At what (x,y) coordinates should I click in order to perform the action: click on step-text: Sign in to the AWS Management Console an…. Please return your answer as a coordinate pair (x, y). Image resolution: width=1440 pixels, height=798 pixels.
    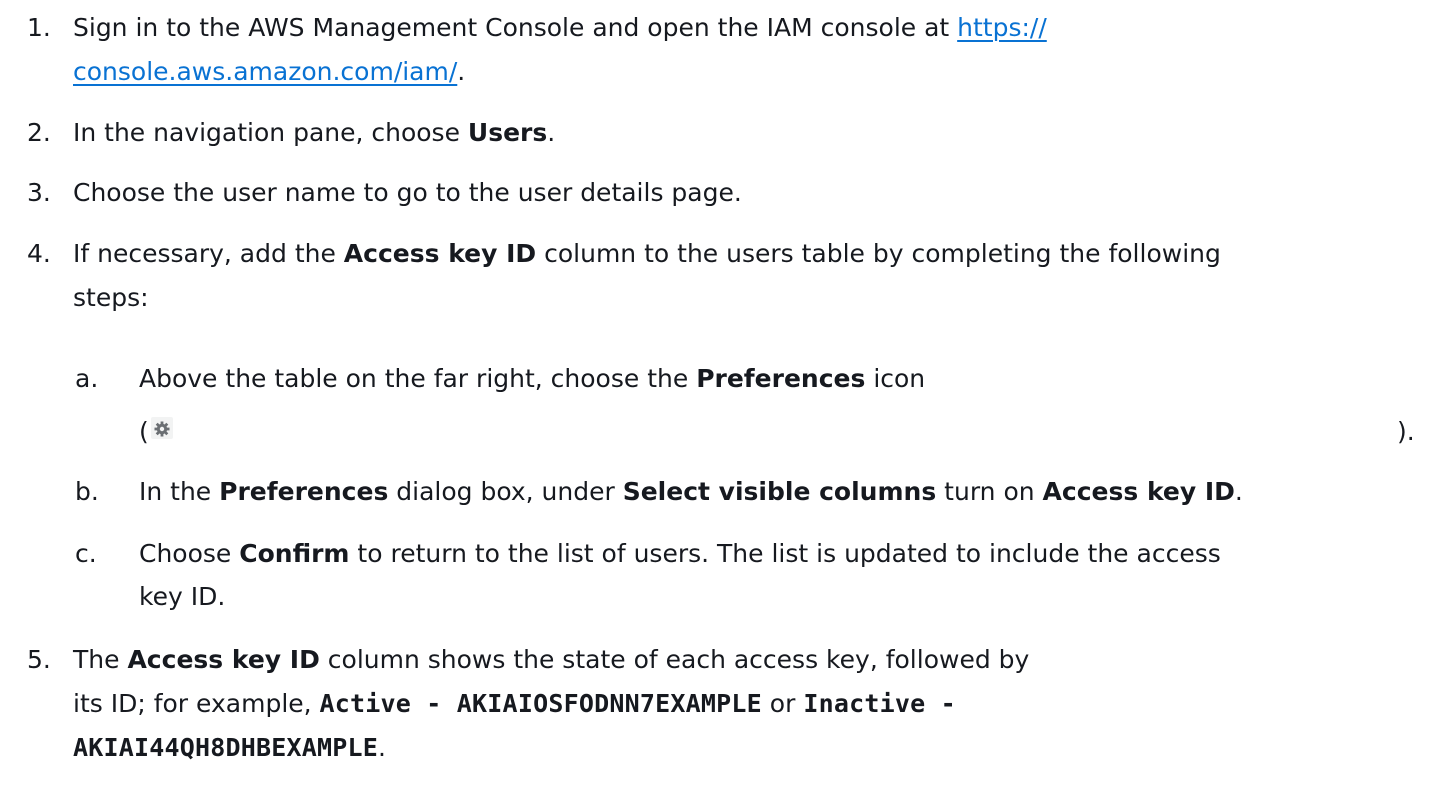
    Looking at the image, I should click on (515, 27).